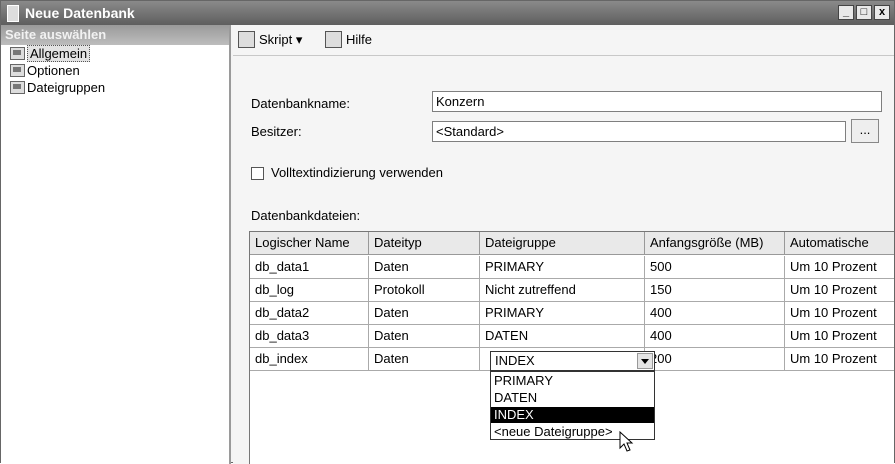  What do you see at coordinates (572, 398) in the screenshot?
I see `dropdown-option: DATEN` at bounding box center [572, 398].